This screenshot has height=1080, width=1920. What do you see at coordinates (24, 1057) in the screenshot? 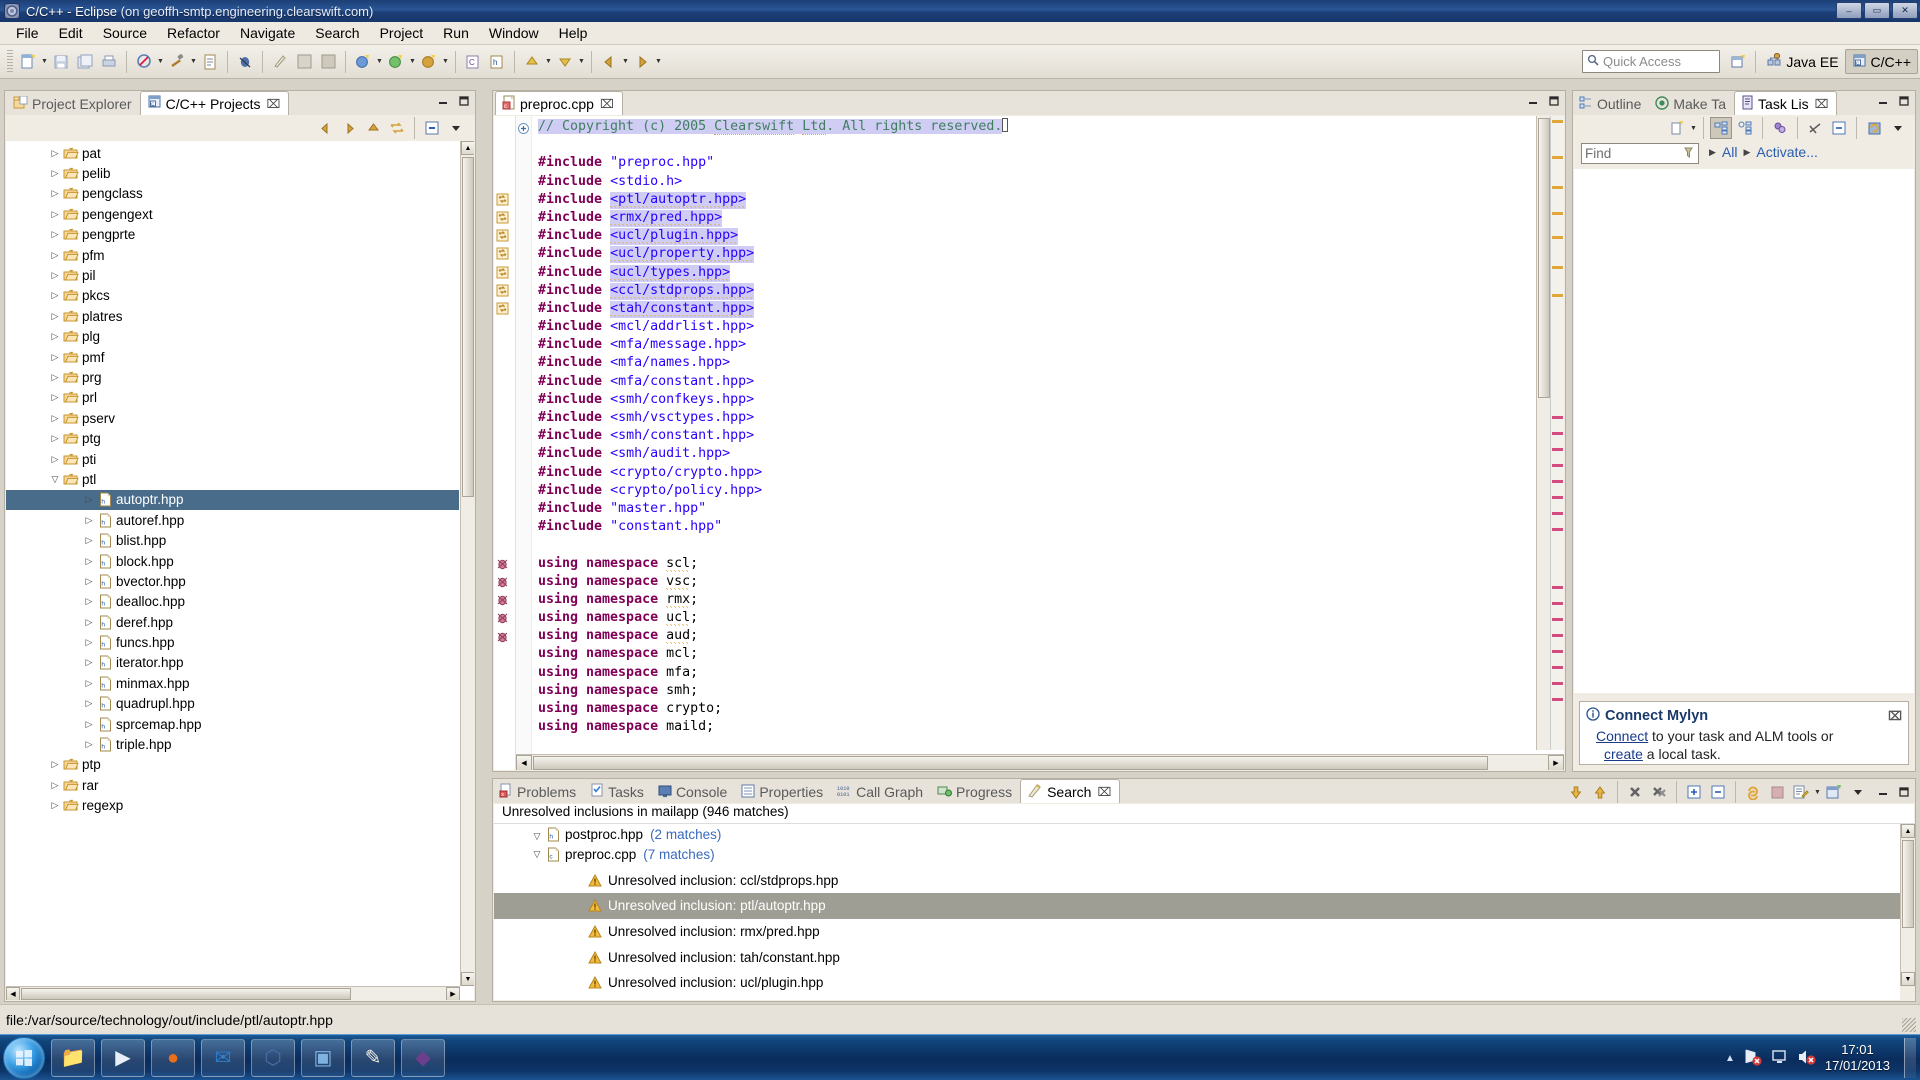
I see `windows-start-orb` at bounding box center [24, 1057].